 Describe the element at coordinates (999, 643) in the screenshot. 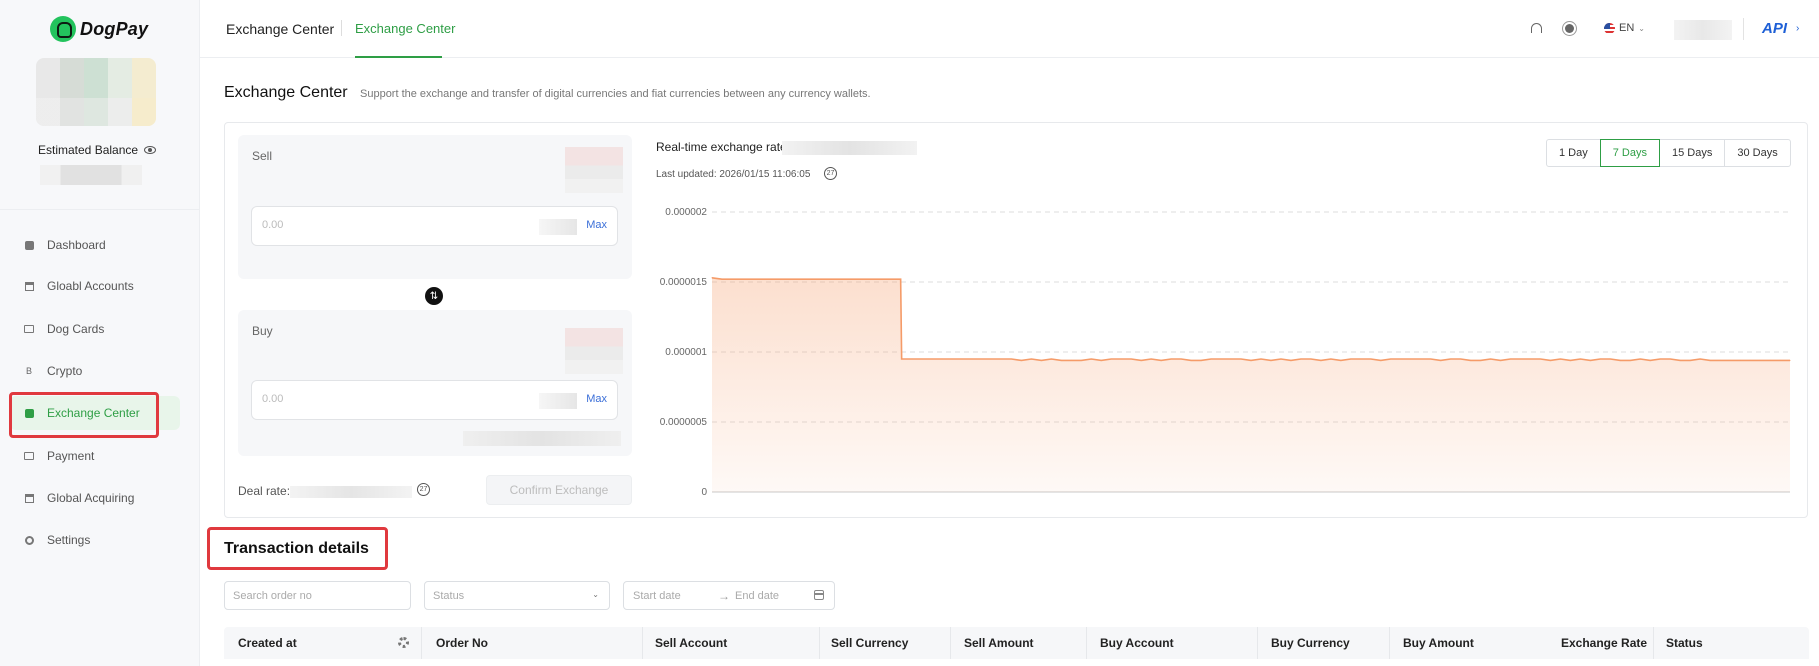

I see `column-sell-amount: Sell Amount` at that location.